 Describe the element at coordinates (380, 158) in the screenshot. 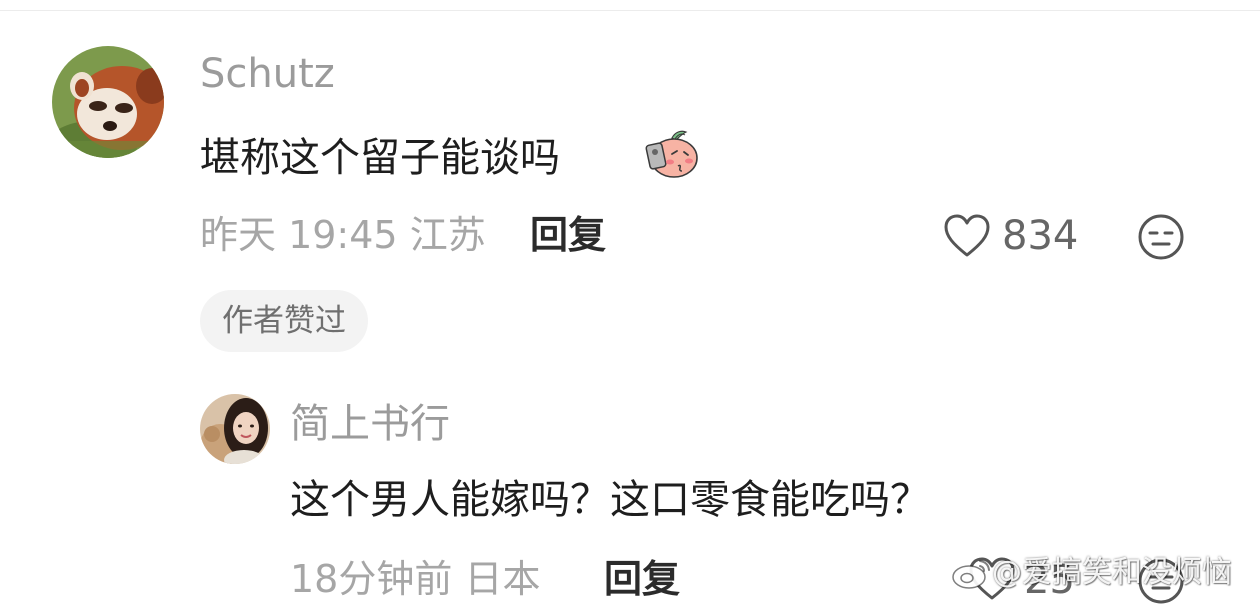

I see `comment-text: 堪称这个留子能谈吗` at that location.